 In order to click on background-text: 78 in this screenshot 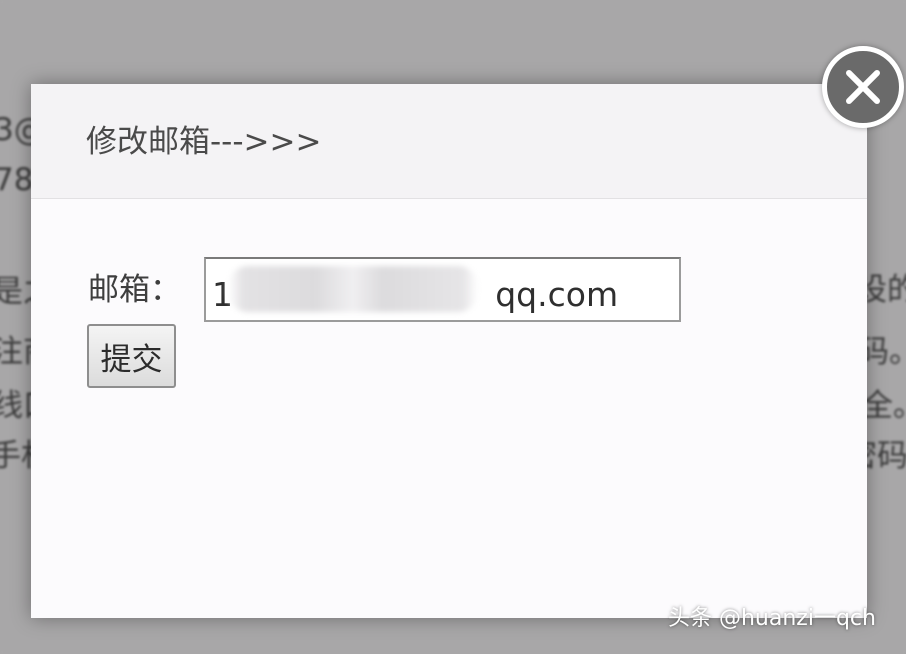, I will do `click(17, 180)`.